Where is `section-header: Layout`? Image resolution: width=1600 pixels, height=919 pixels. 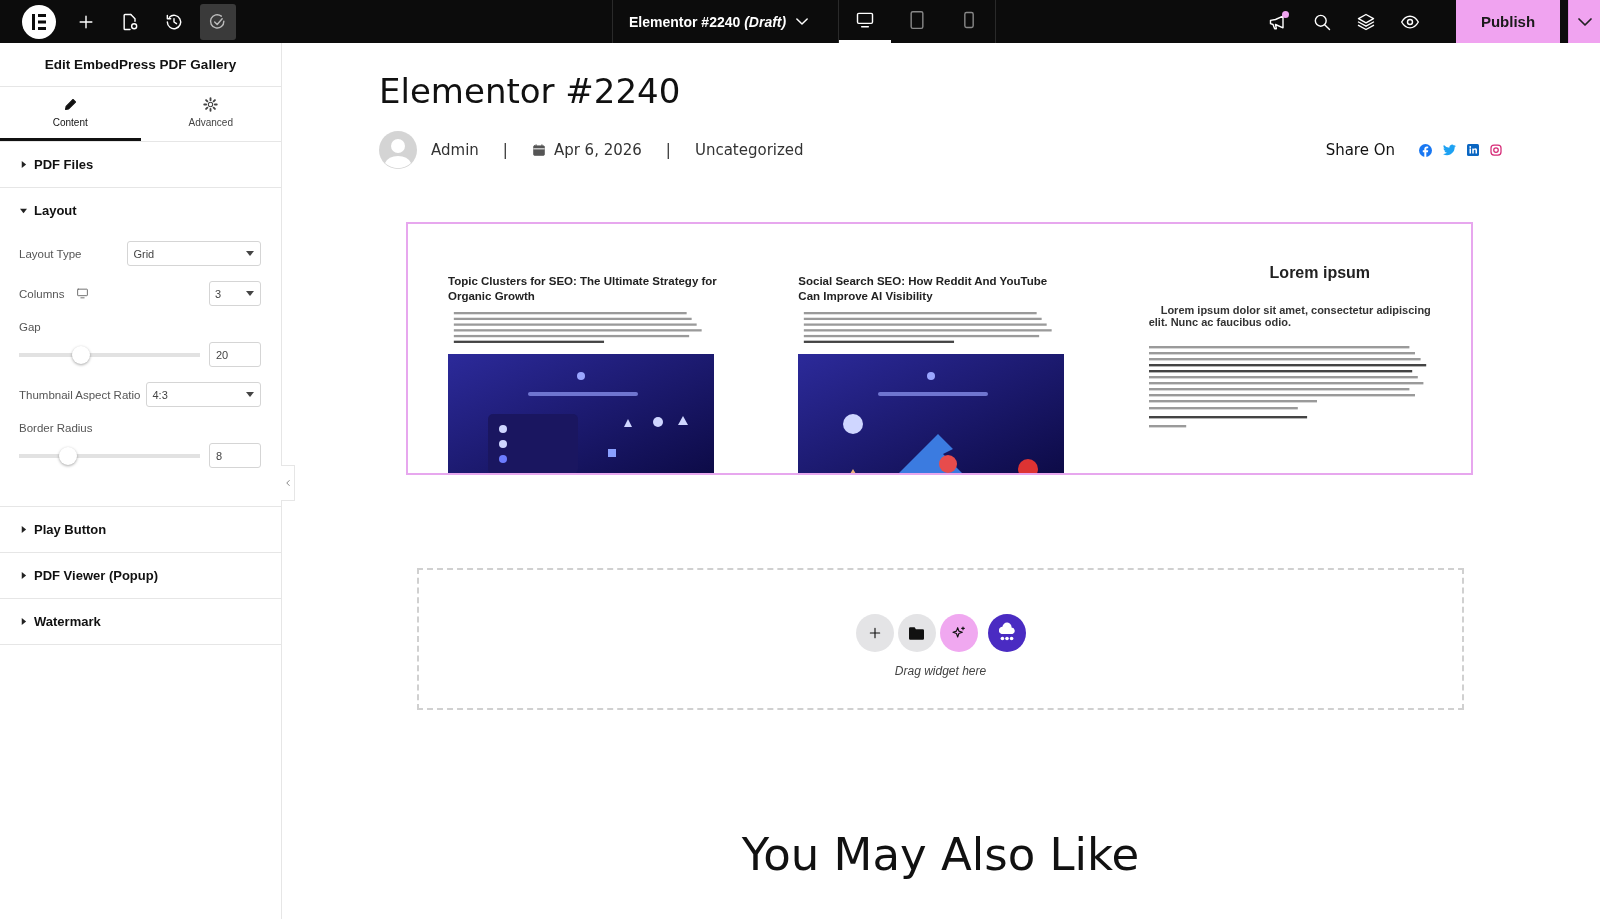
section-header: Layout is located at coordinates (140, 210).